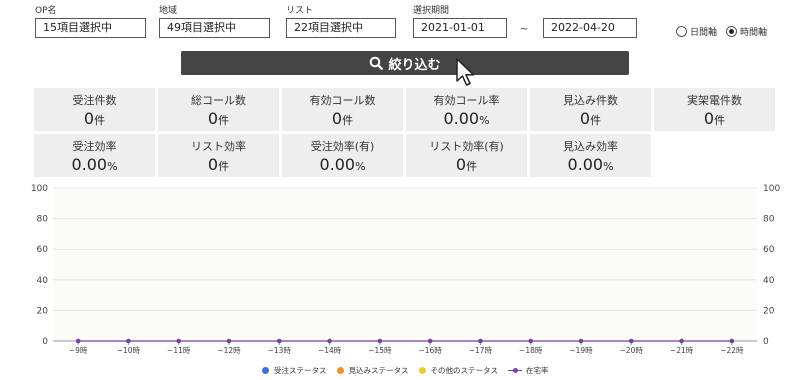 The height and width of the screenshot is (380, 810). Describe the element at coordinates (681, 31) in the screenshot. I see `radio-circle` at that location.